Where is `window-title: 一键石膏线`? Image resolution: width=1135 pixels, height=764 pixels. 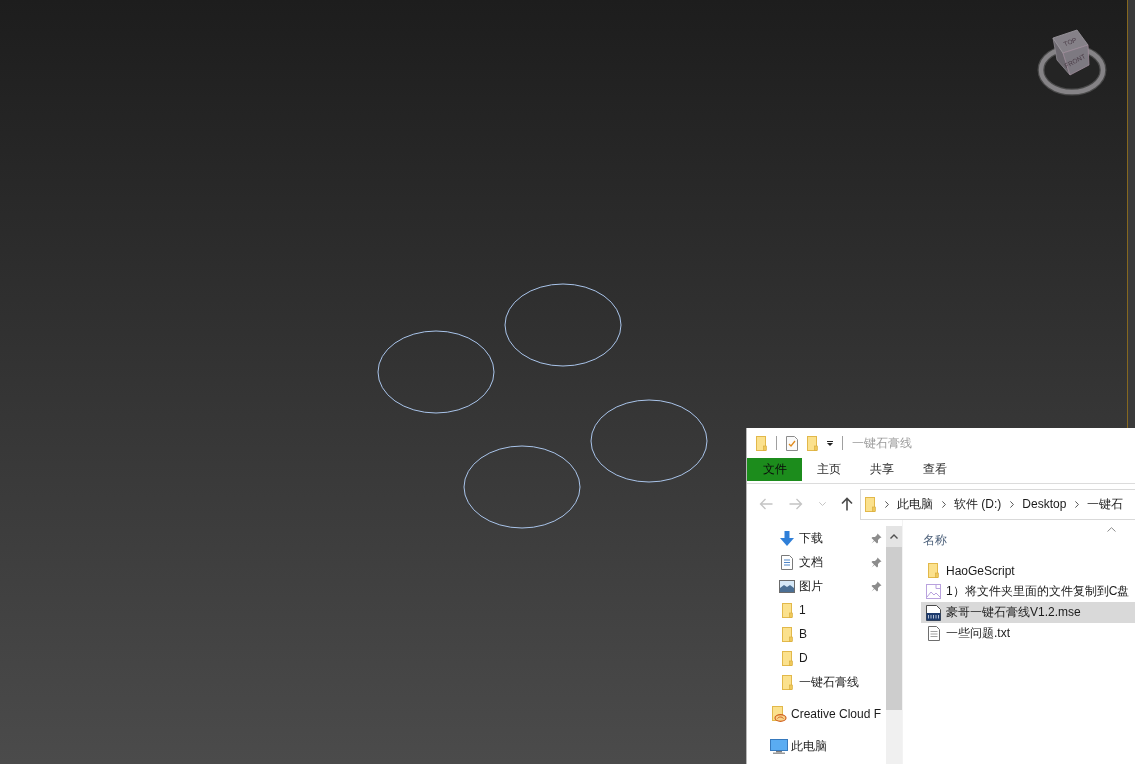
window-title: 一键石膏线 is located at coordinates (882, 443).